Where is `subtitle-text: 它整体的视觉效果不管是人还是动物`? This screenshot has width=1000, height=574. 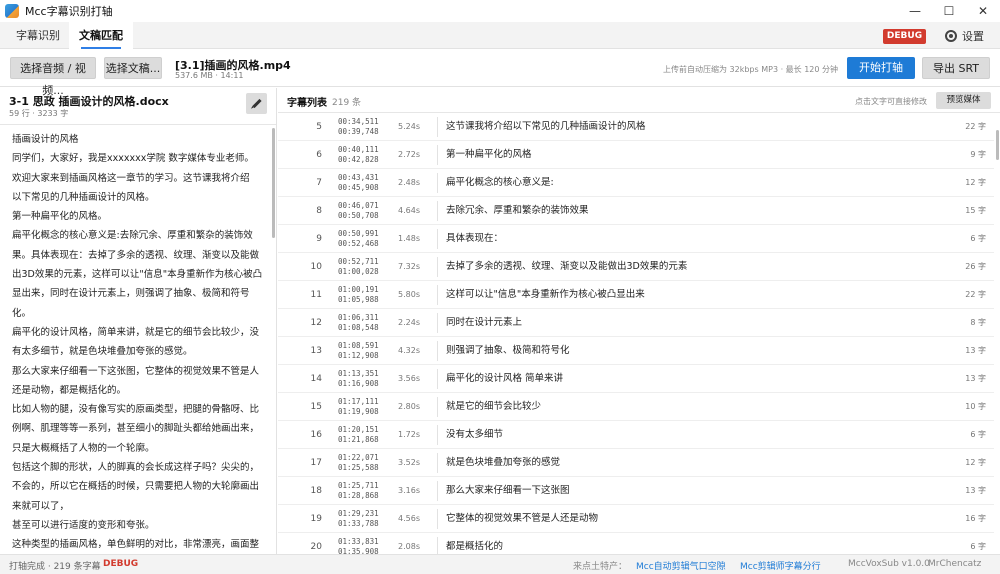 subtitle-text: 它整体的视觉效果不管是人还是动物 is located at coordinates (696, 519).